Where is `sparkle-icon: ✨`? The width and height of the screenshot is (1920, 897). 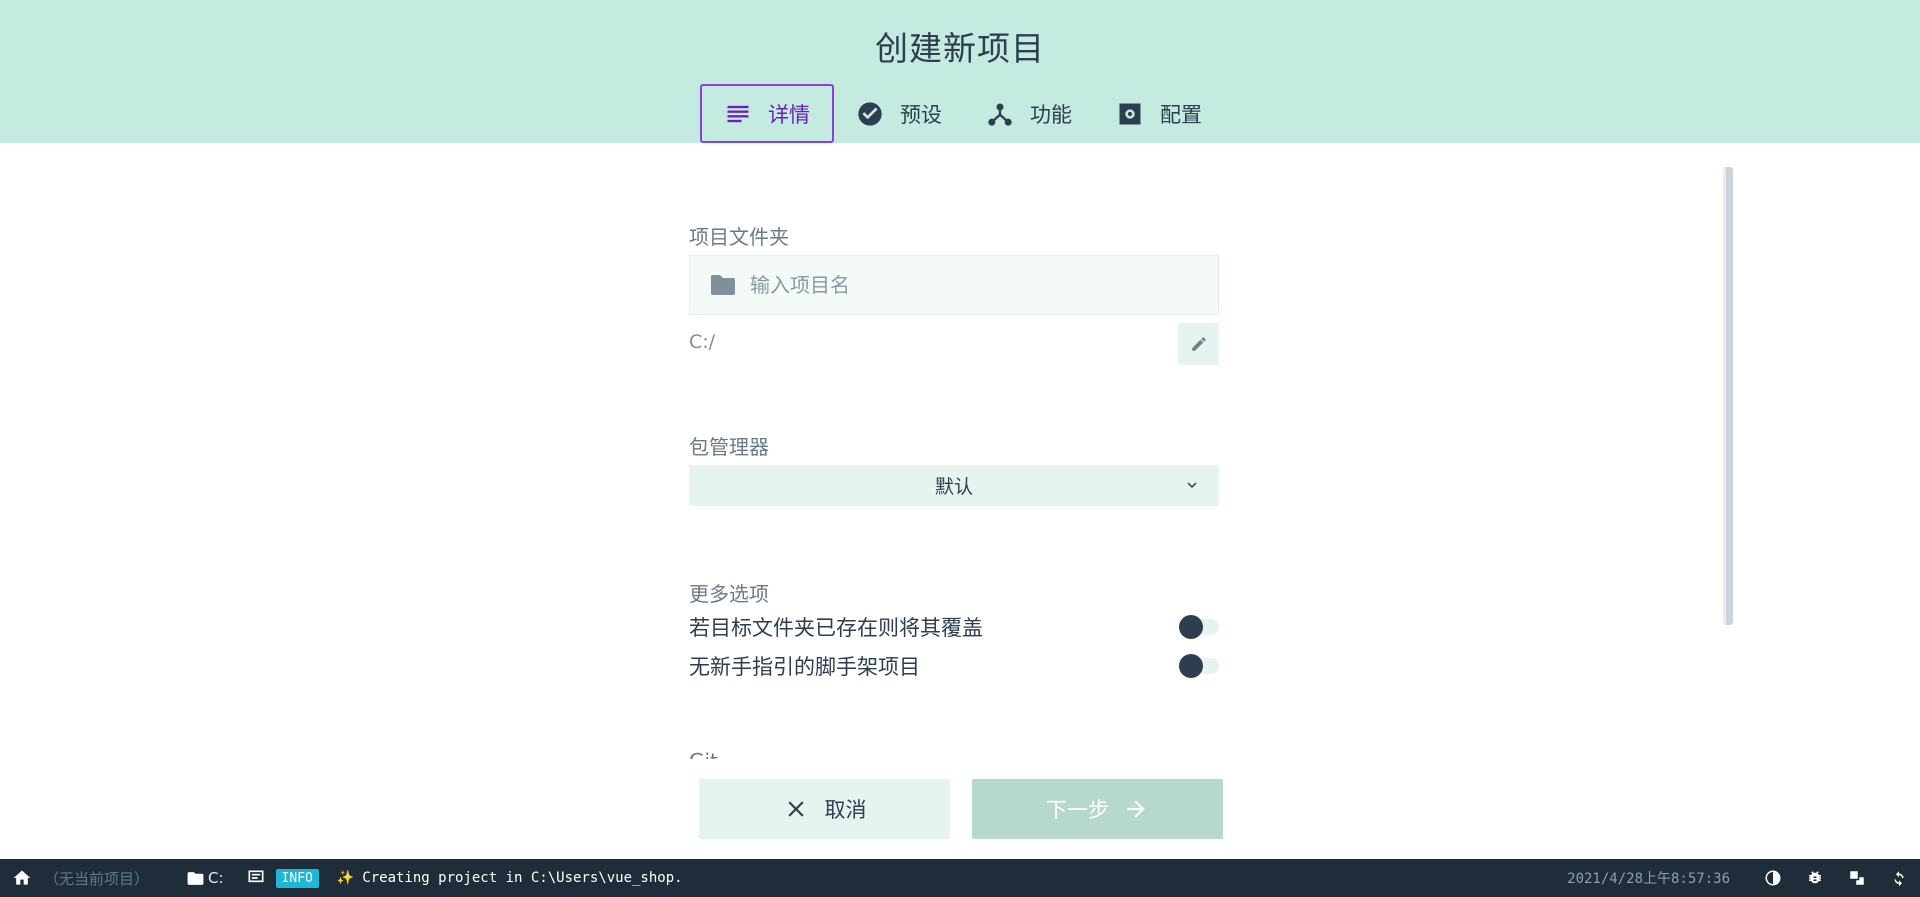 sparkle-icon: ✨ is located at coordinates (345, 878).